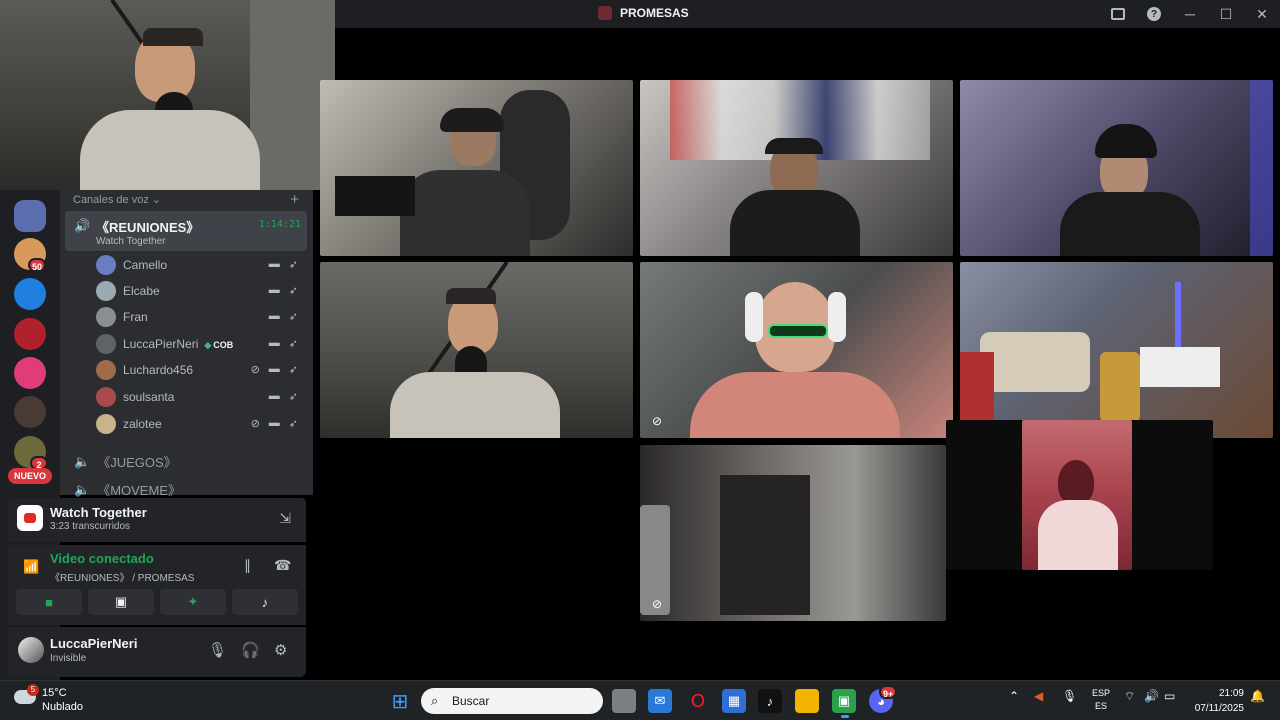 This screenshot has height=720, width=1280. What do you see at coordinates (250, 650) in the screenshot?
I see `headphones-icon: 🎧` at bounding box center [250, 650].